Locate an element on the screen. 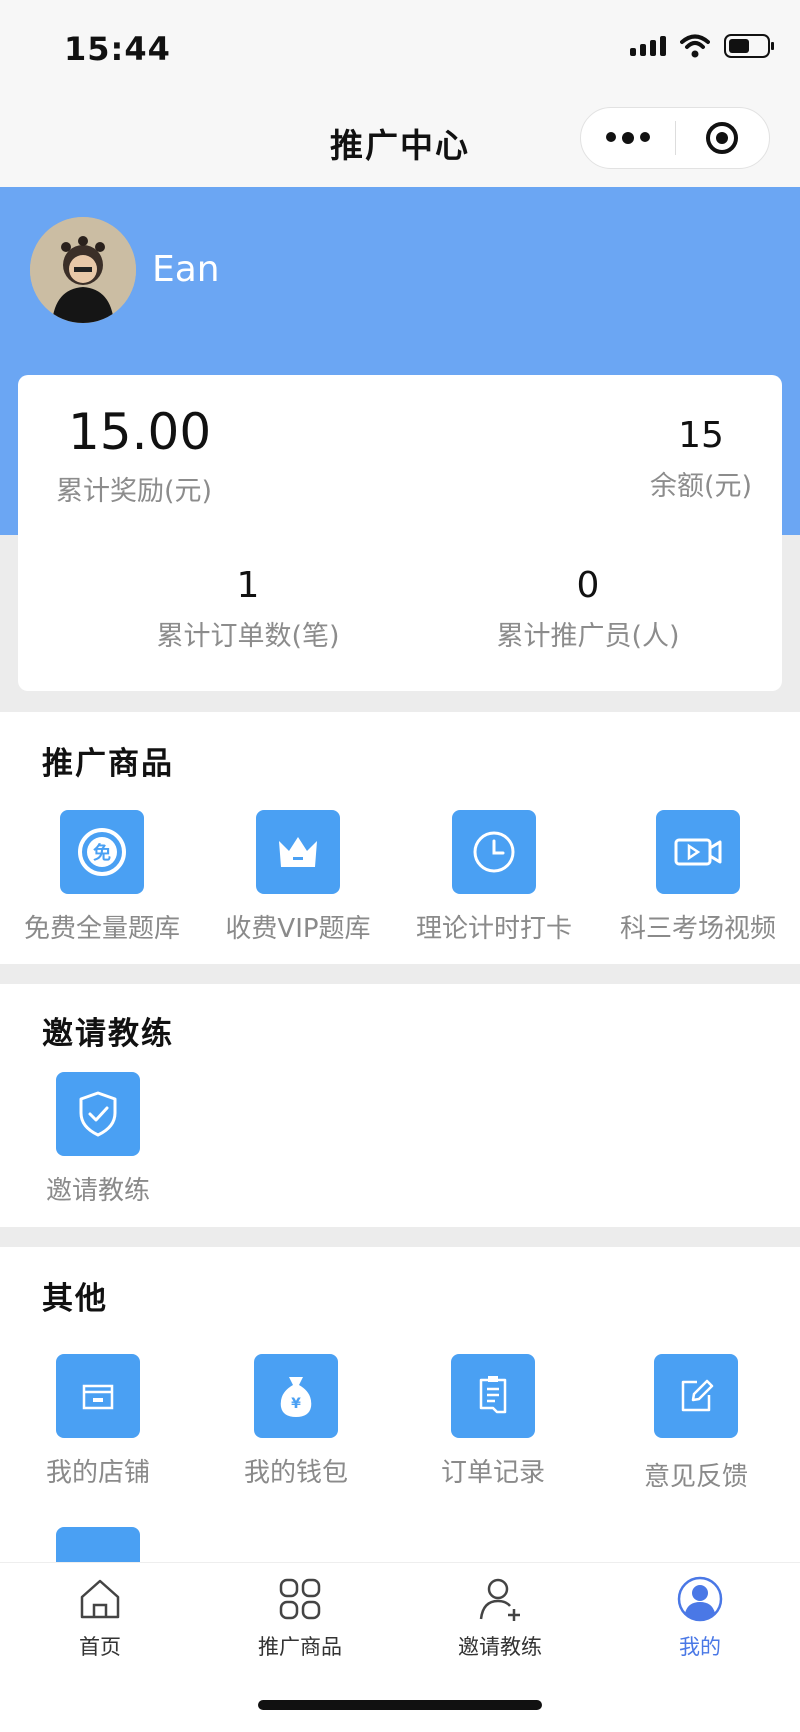 Image resolution: width=800 pixels, height=1732 pixels. feedback-item: 意见反馈 is located at coordinates (696, 1423).